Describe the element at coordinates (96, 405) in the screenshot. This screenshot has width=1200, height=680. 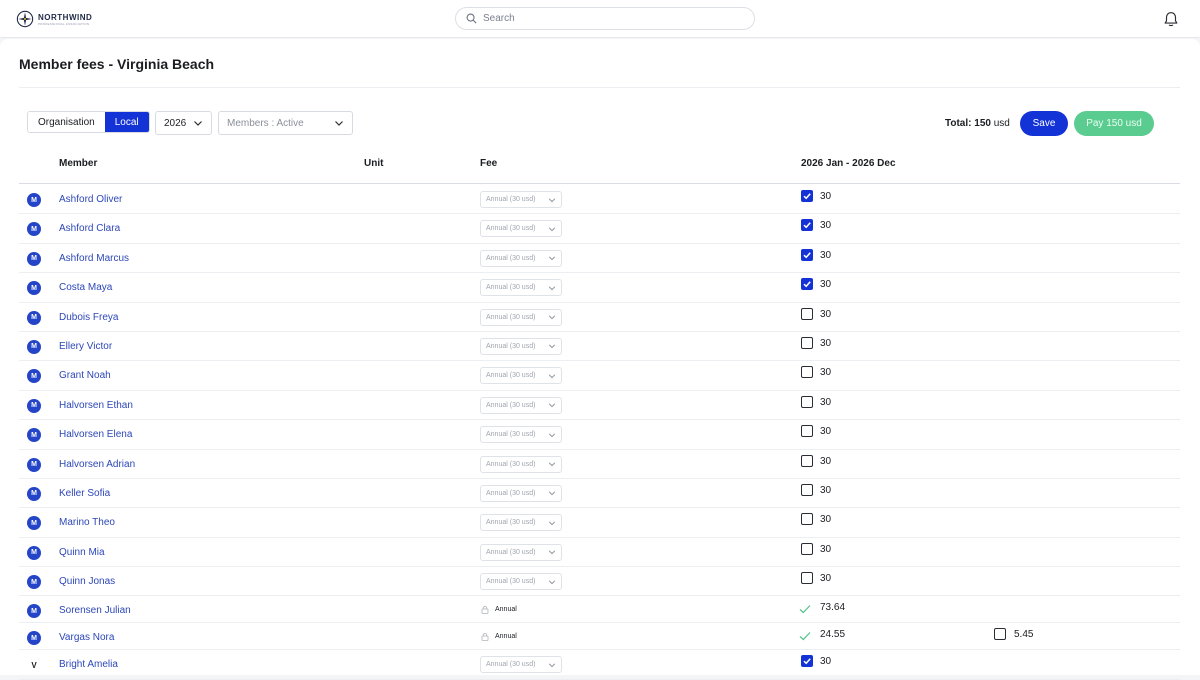
I see `member-name-link: Halvorsen Ethan` at that location.